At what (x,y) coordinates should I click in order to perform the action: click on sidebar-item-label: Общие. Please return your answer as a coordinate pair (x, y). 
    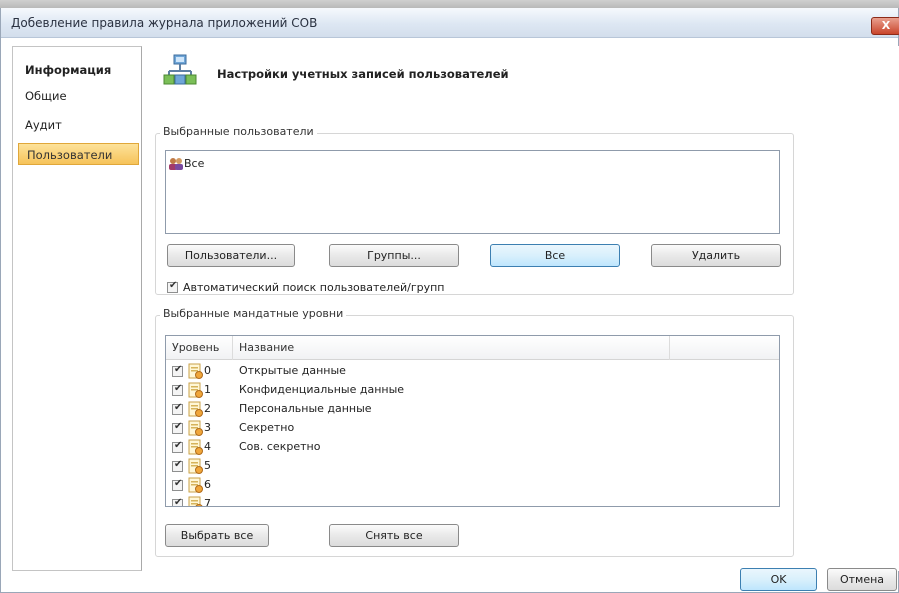
    Looking at the image, I should click on (46, 96).